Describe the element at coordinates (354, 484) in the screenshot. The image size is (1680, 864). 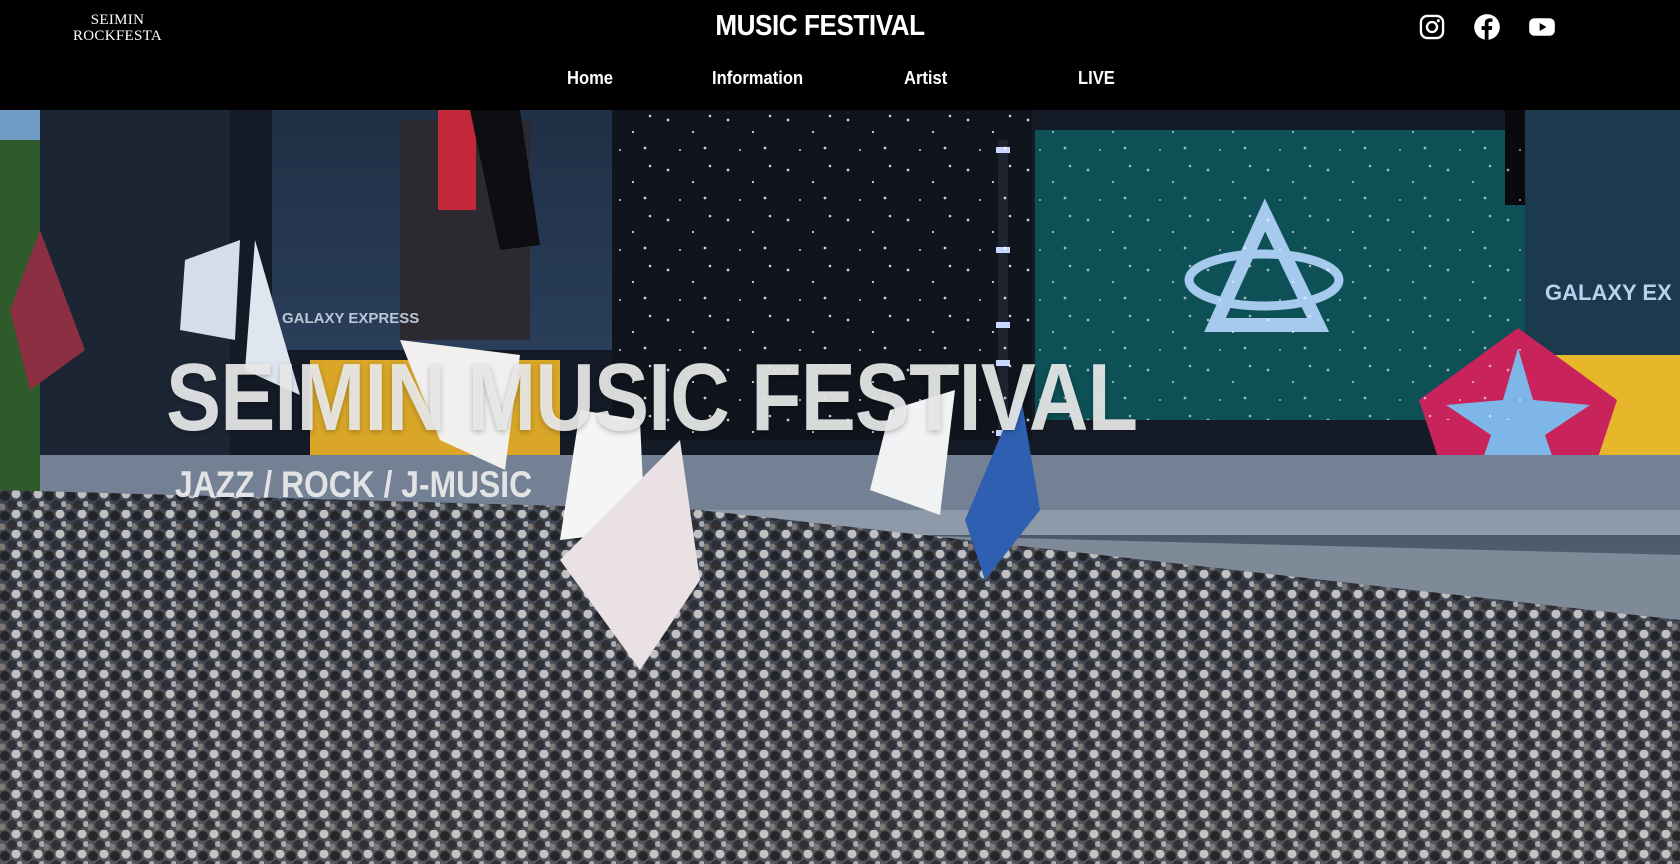
I see `hero-subtitle: JAZZ / ROCK / J-MUSIC` at that location.